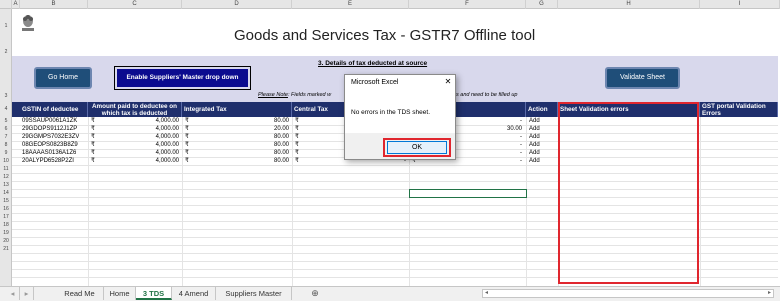 The height and width of the screenshot is (301, 780). I want to click on col-header-d: D, so click(237, 4).